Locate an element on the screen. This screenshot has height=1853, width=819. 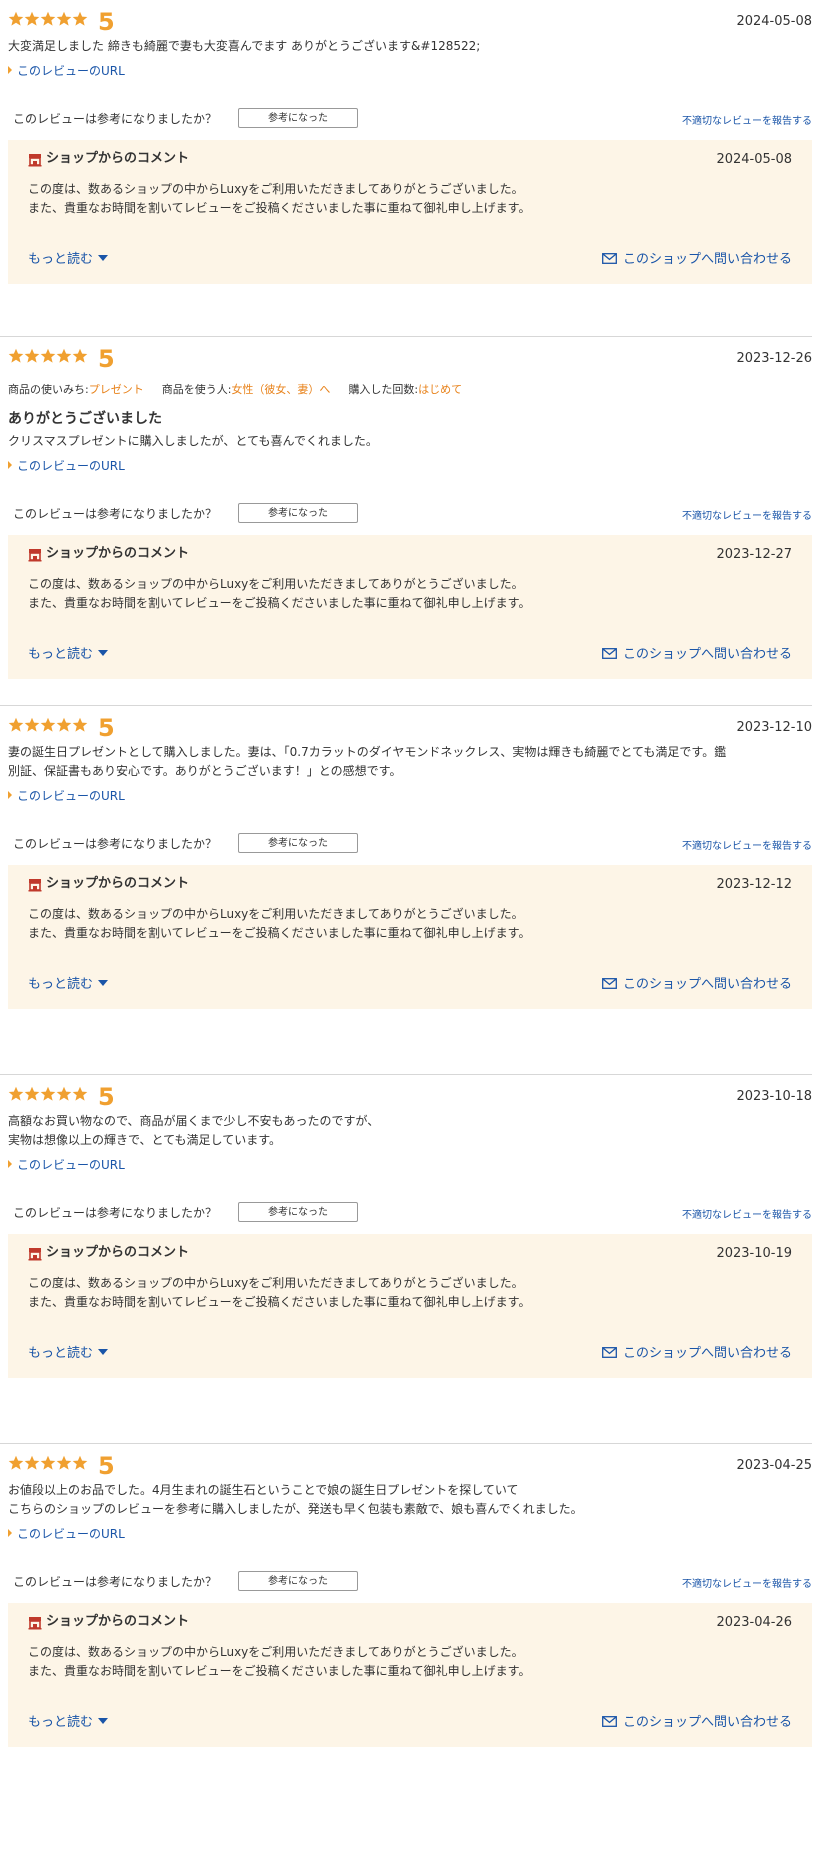
review-attributes: 商品の使いみち:プレゼント 商品を使う人:女性（彼女、妻）へ 購入した回数:はじめて is located at coordinates (244, 390).